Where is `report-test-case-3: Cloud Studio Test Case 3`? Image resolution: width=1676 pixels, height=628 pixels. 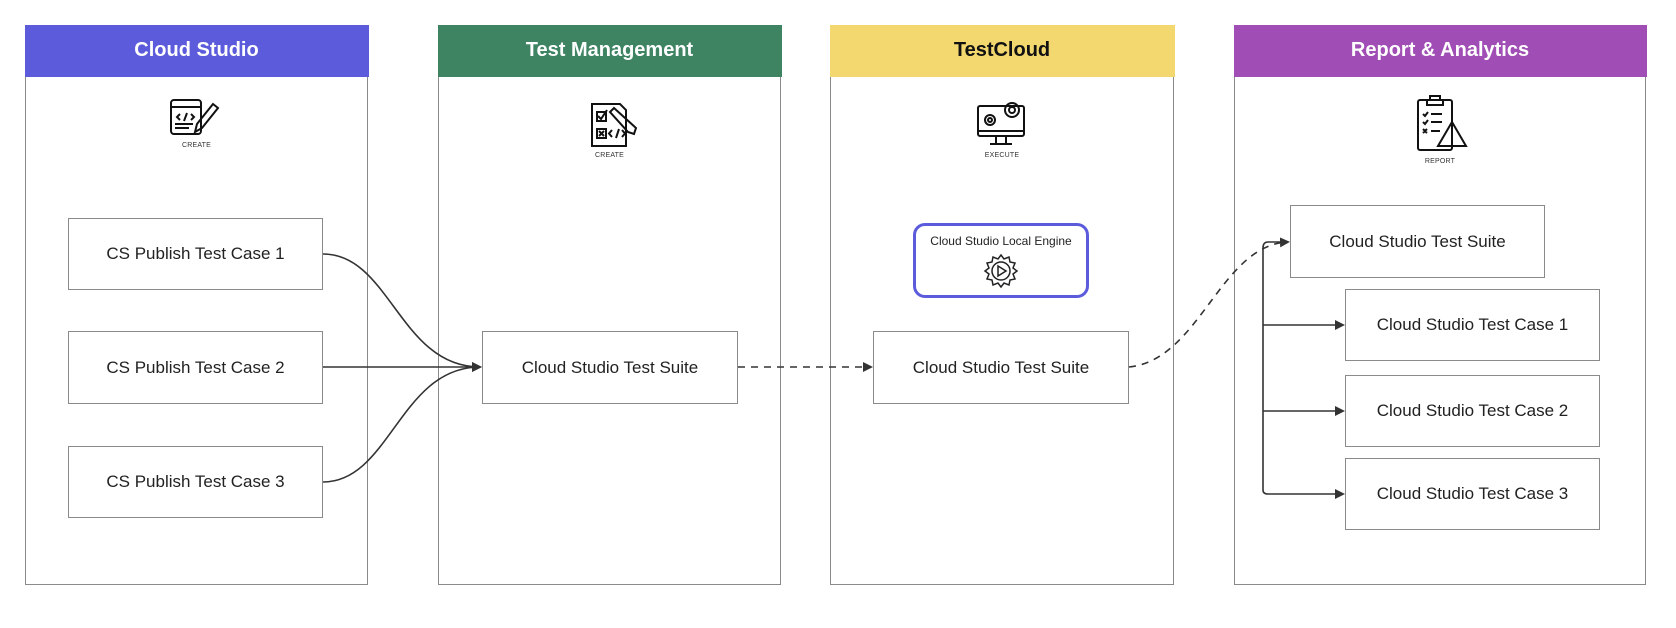
report-test-case-3: Cloud Studio Test Case 3 is located at coordinates (1472, 494).